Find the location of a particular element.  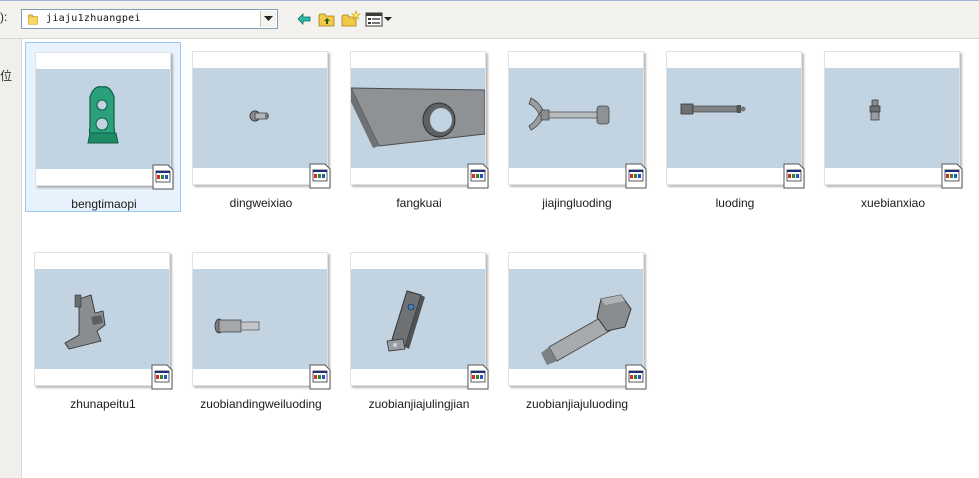

file-item: zuobianjiajuluoding is located at coordinates (577, 328).